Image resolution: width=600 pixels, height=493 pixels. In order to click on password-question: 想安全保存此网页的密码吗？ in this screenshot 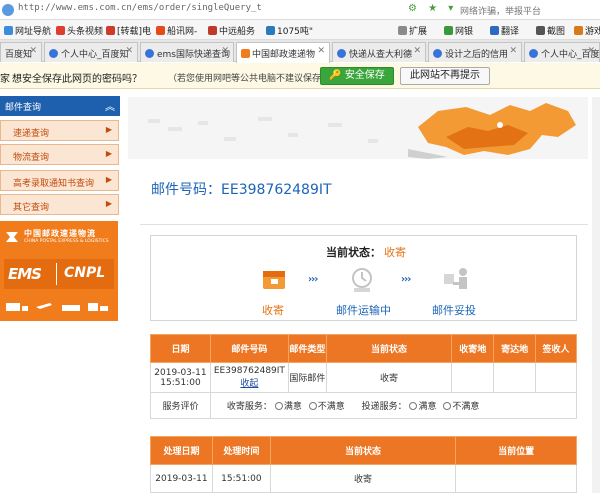, I will do `click(77, 79)`.